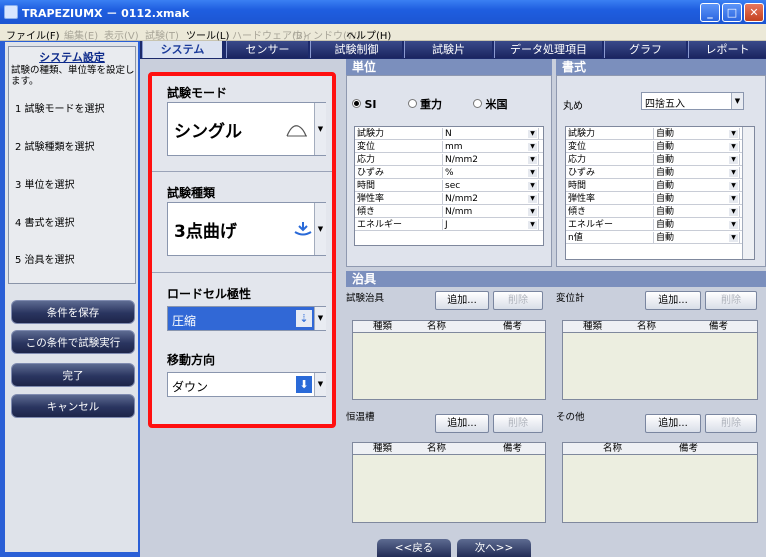  I want to click on format-name: 傾き, so click(610, 212).